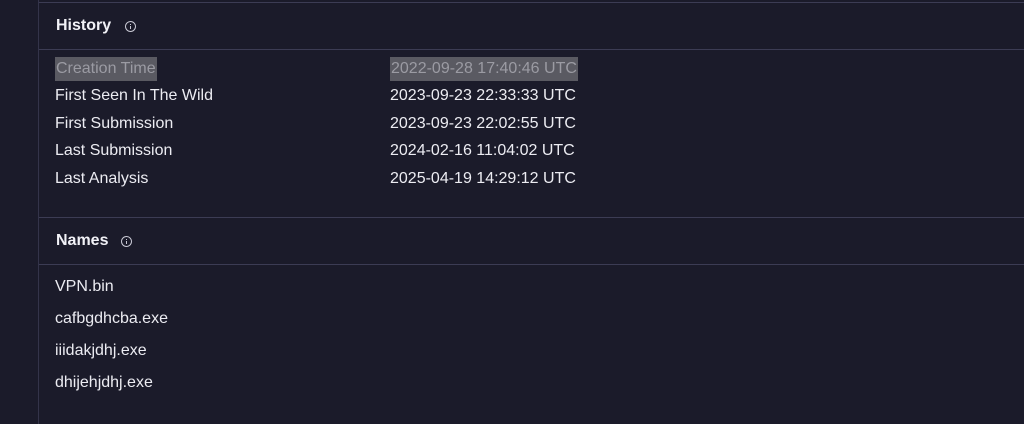  What do you see at coordinates (483, 178) in the screenshot?
I see `history-value: 2025-04-19 14:29:12 UTC` at bounding box center [483, 178].